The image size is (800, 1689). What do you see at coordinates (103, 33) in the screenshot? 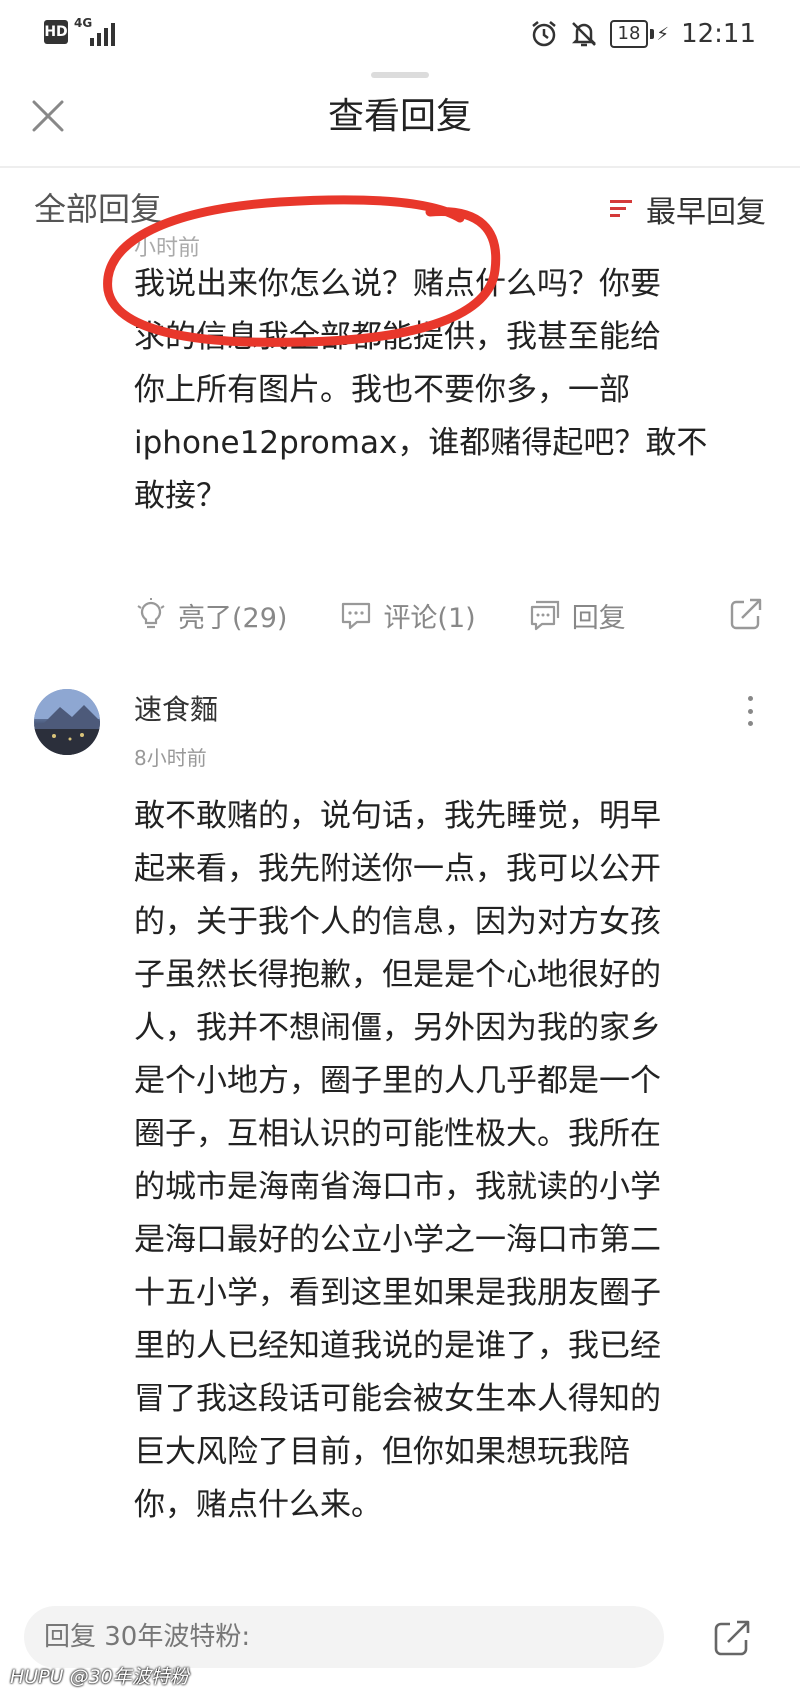
I see `signal-icon` at bounding box center [103, 33].